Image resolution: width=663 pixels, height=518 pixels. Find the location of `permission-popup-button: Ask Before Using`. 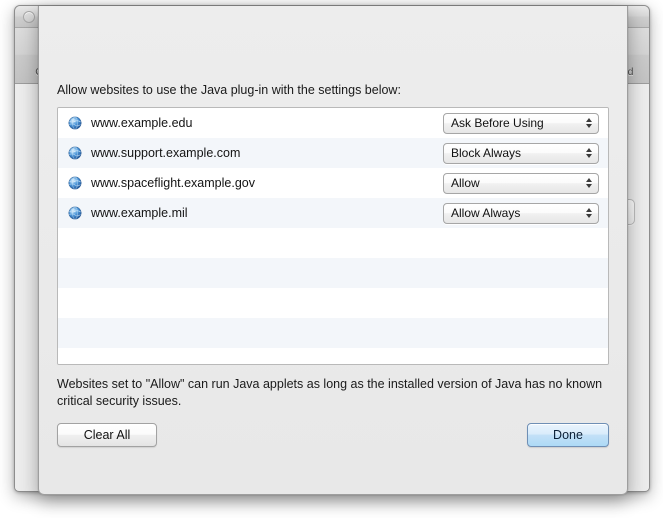

permission-popup-button: Ask Before Using is located at coordinates (521, 123).